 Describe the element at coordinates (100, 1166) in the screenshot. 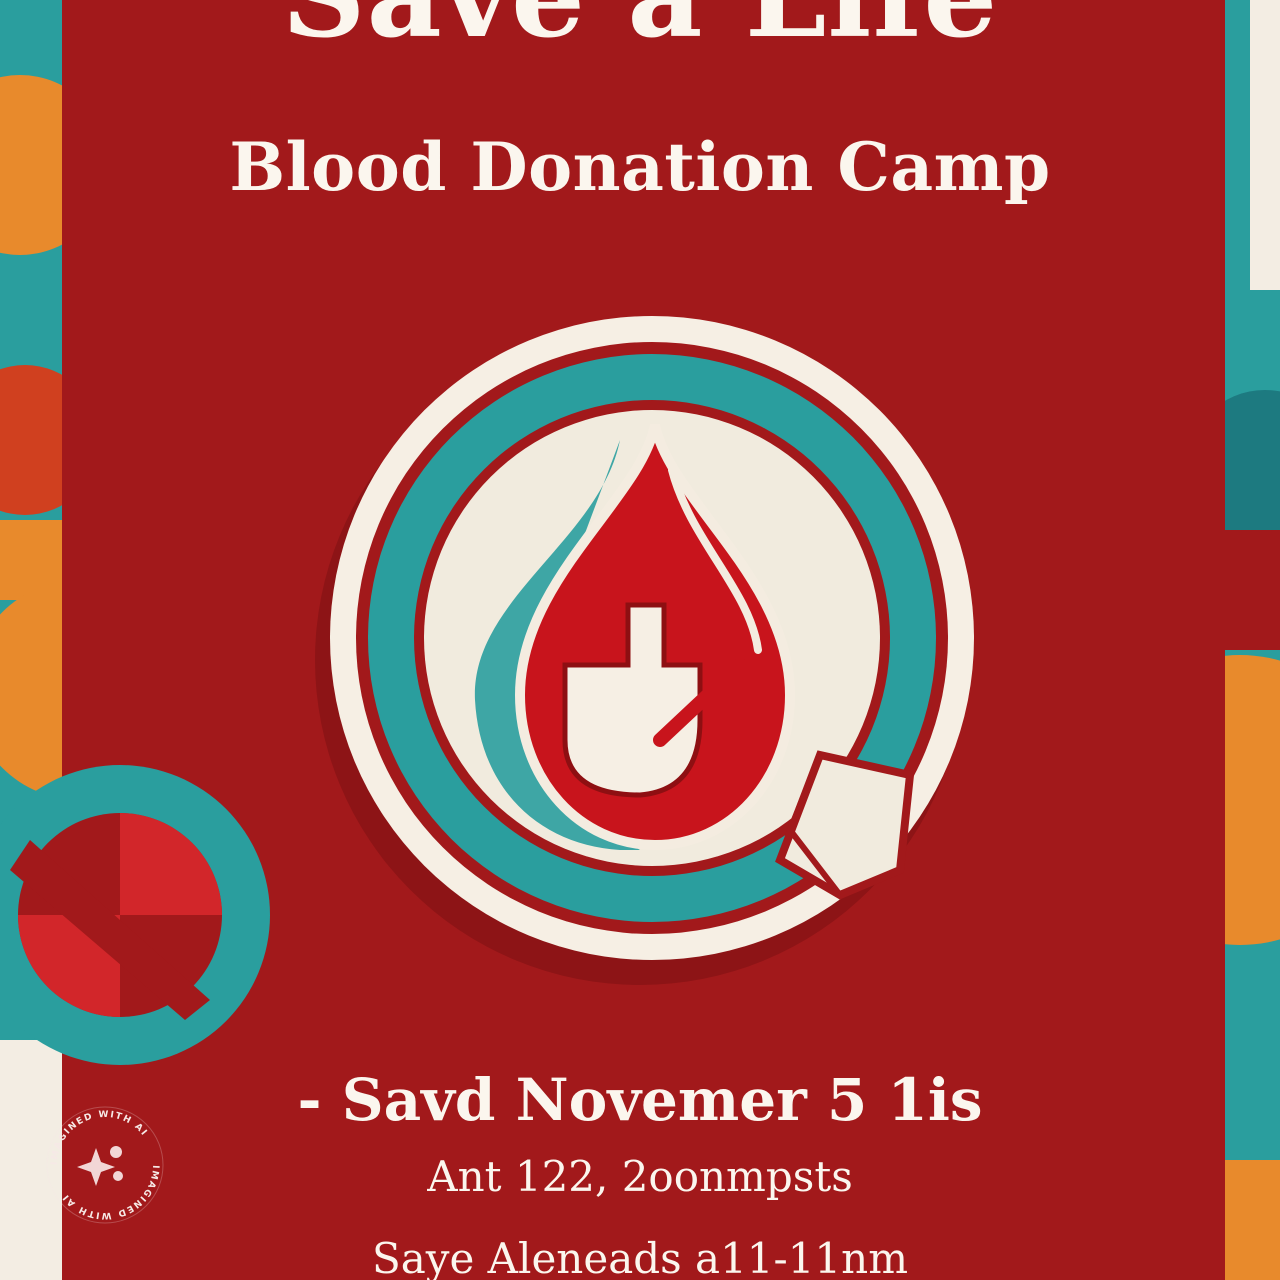

I see `sparkle-icon` at that location.